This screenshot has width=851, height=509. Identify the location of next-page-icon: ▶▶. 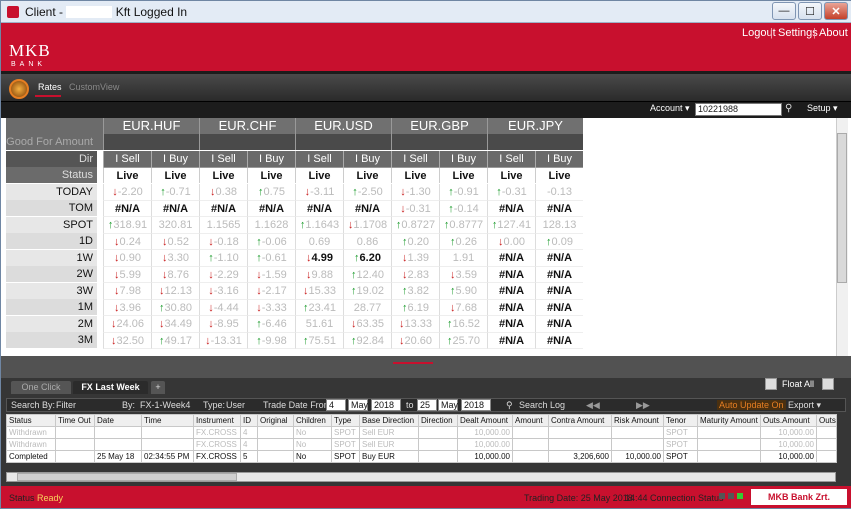
(643, 405).